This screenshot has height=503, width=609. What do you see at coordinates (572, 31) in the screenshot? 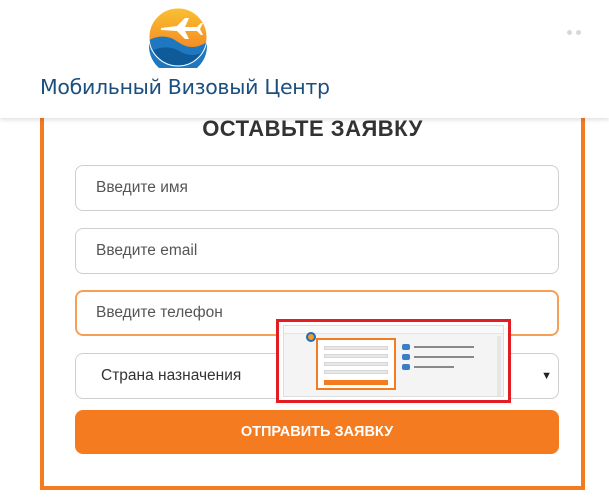
I see `header-decoration-dots` at bounding box center [572, 31].